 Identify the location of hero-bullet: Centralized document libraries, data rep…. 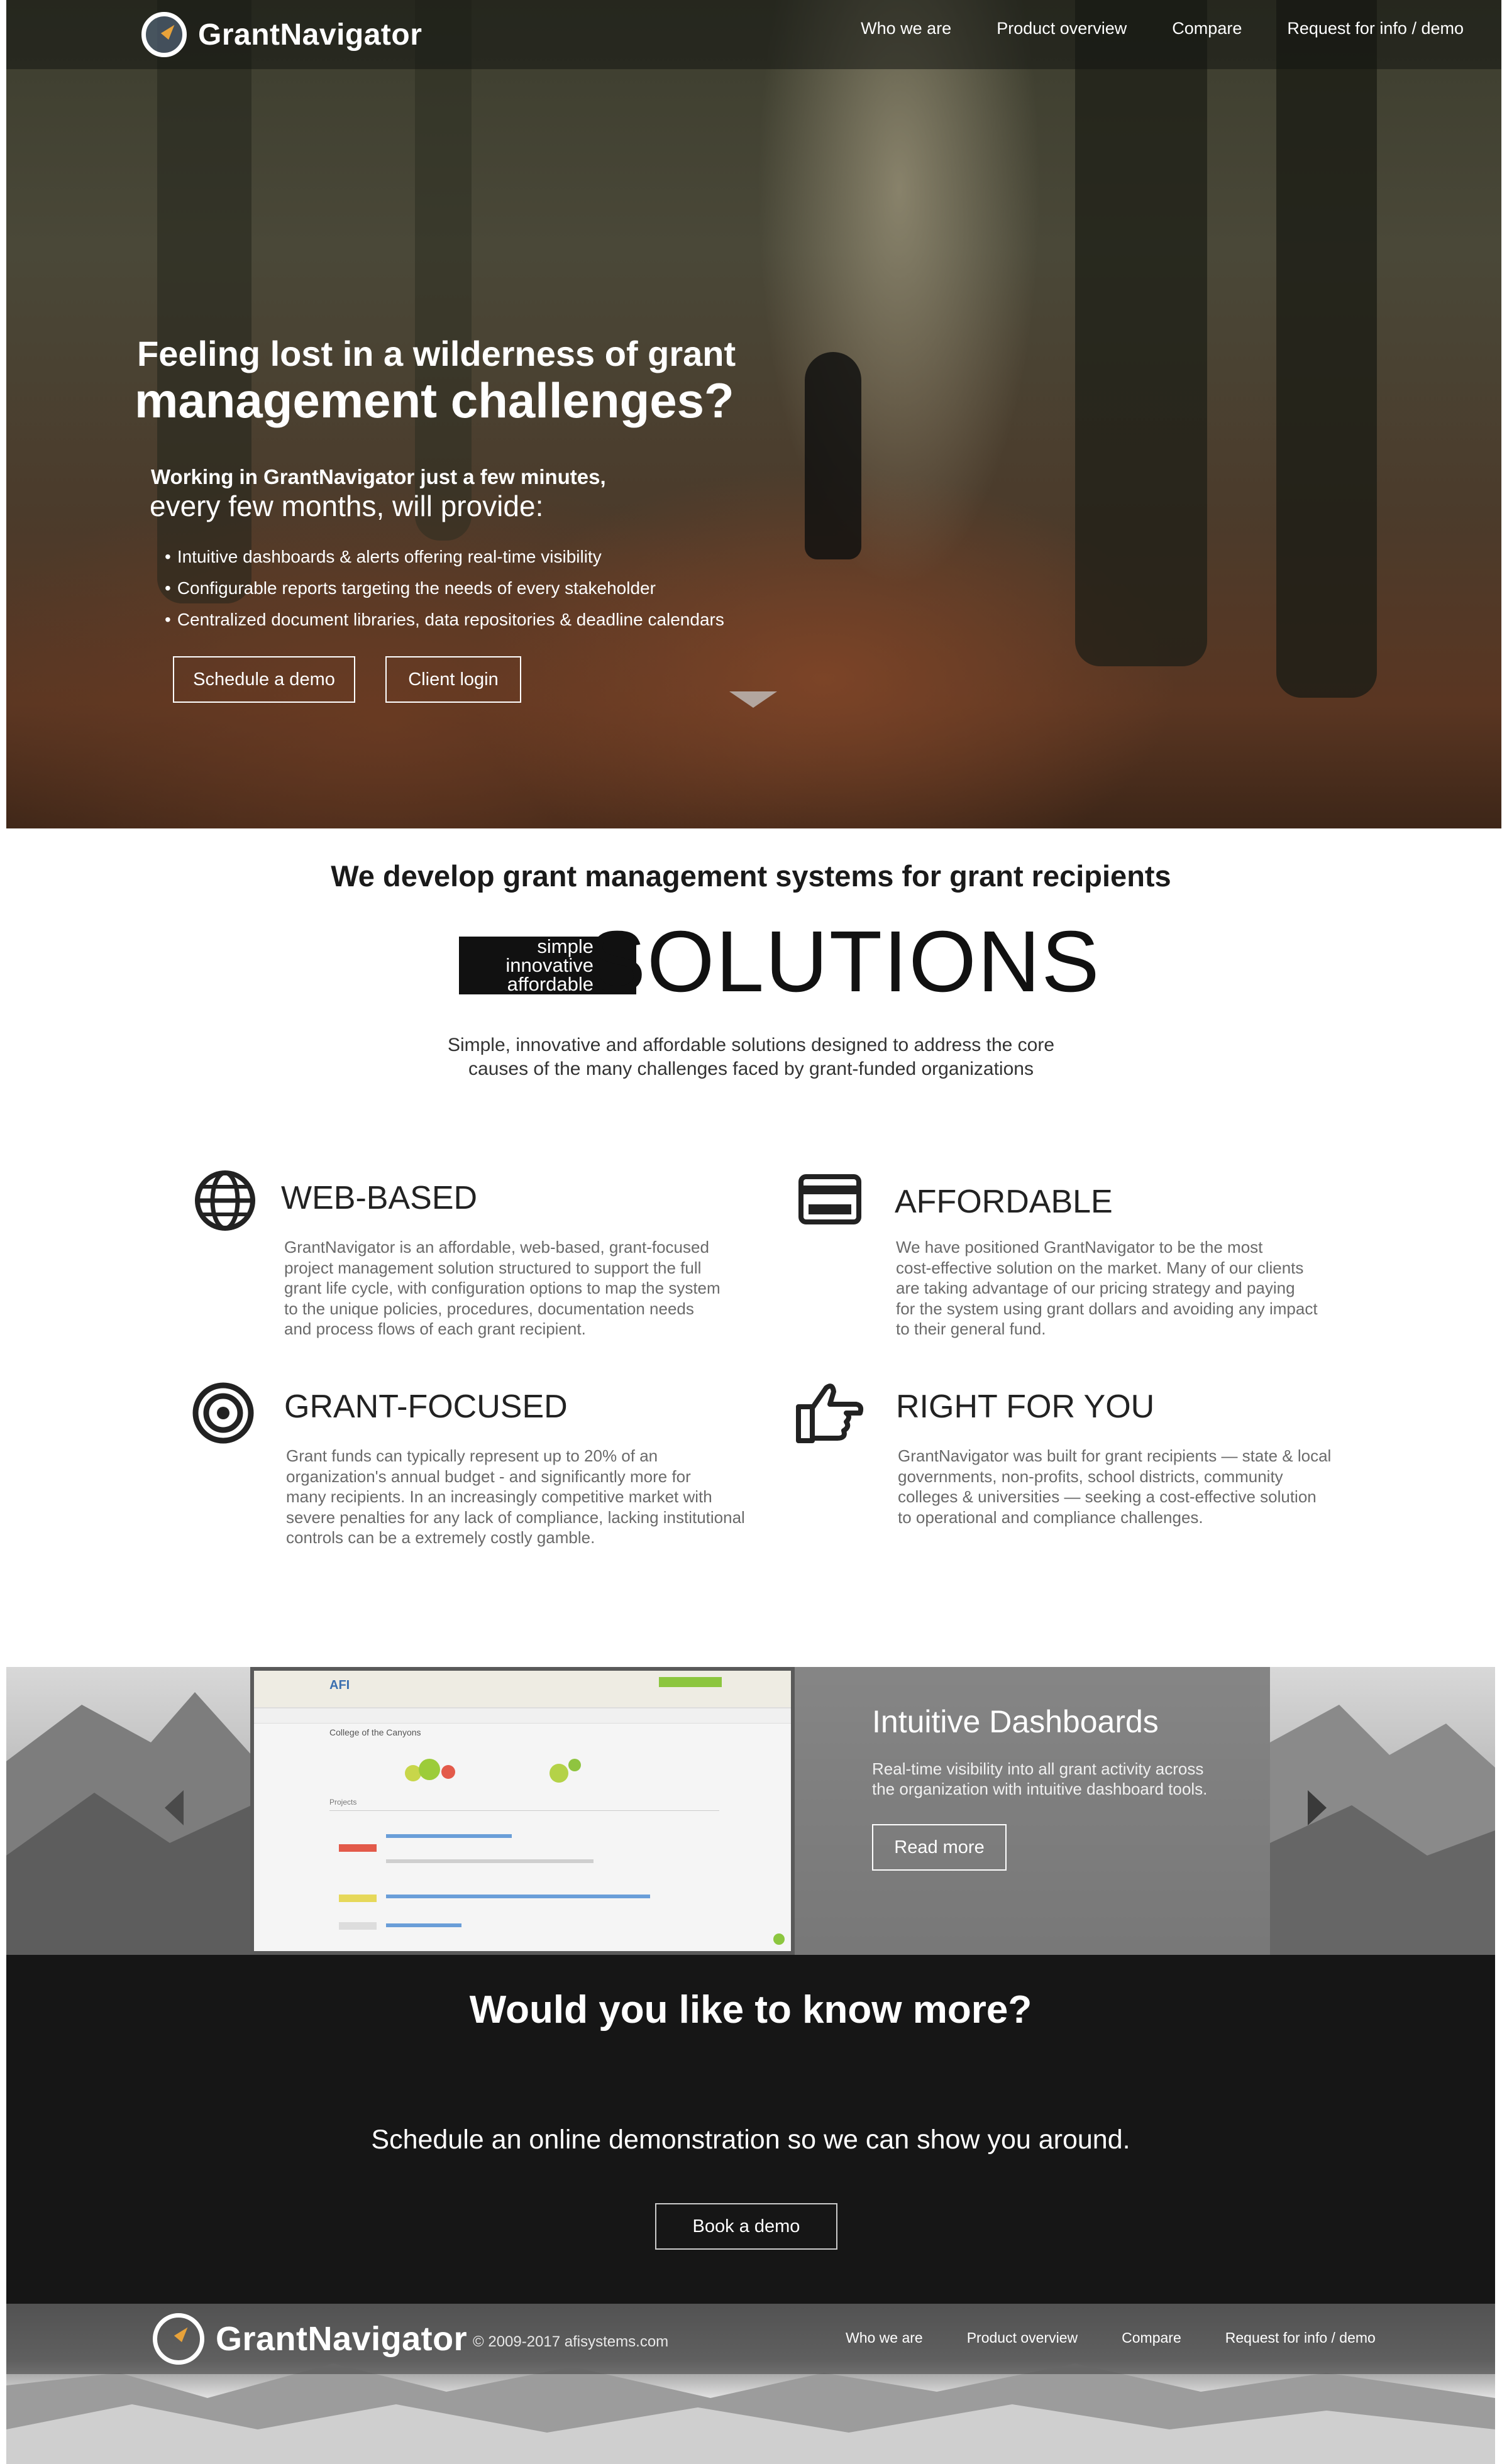
(444, 625).